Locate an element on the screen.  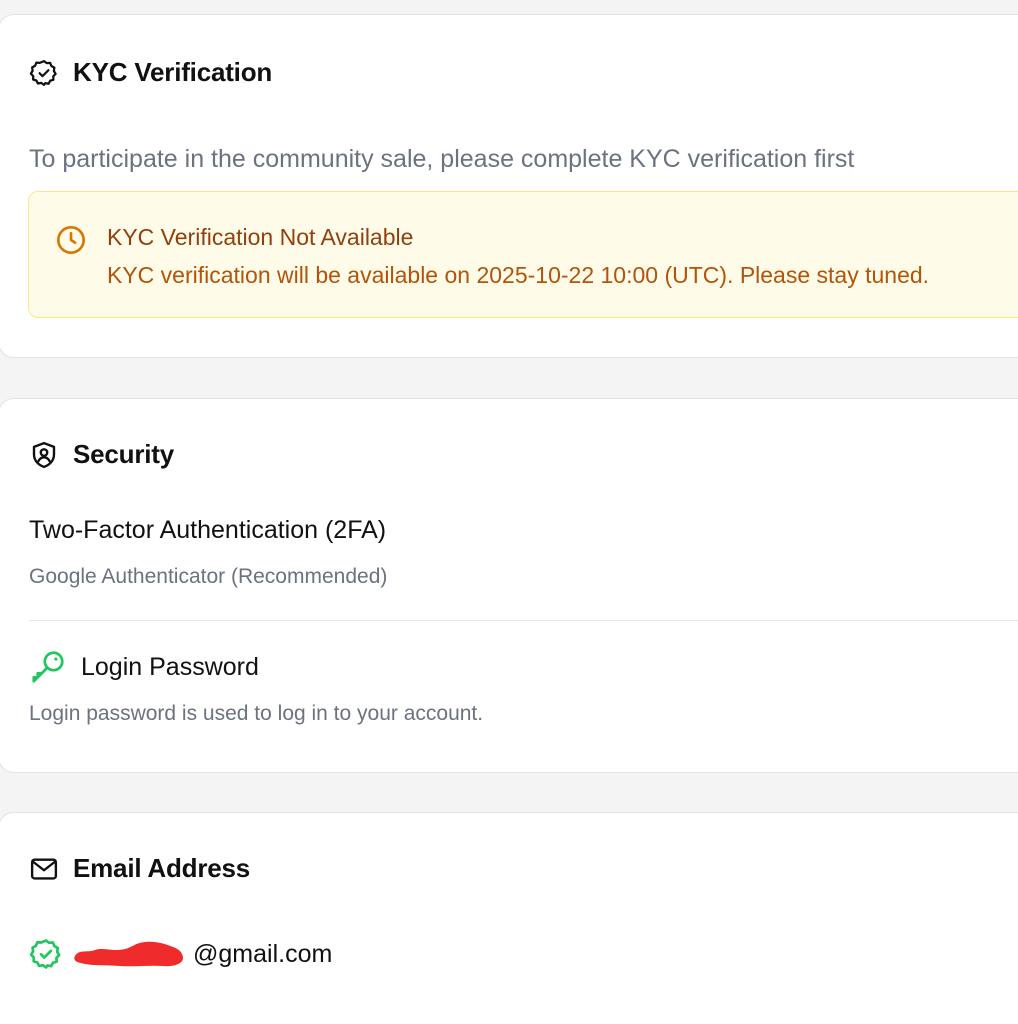
email-header: Email Address is located at coordinates (139, 868).